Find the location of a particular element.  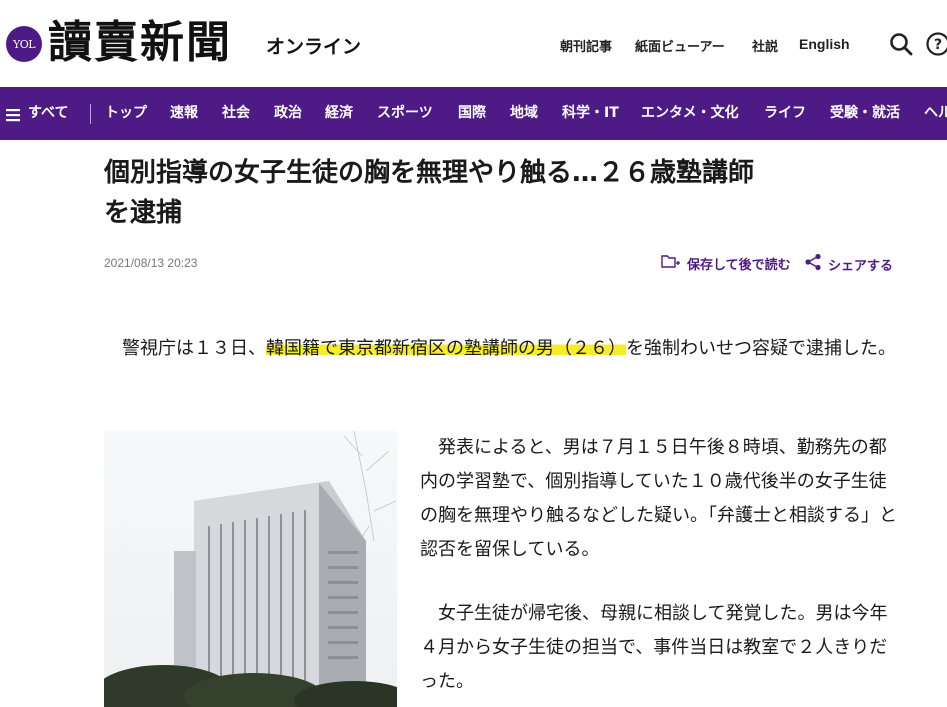

headline-line-1: 個別指導の女子生徒の胸を無理やり触る…２６歳塾講師 is located at coordinates (429, 173).